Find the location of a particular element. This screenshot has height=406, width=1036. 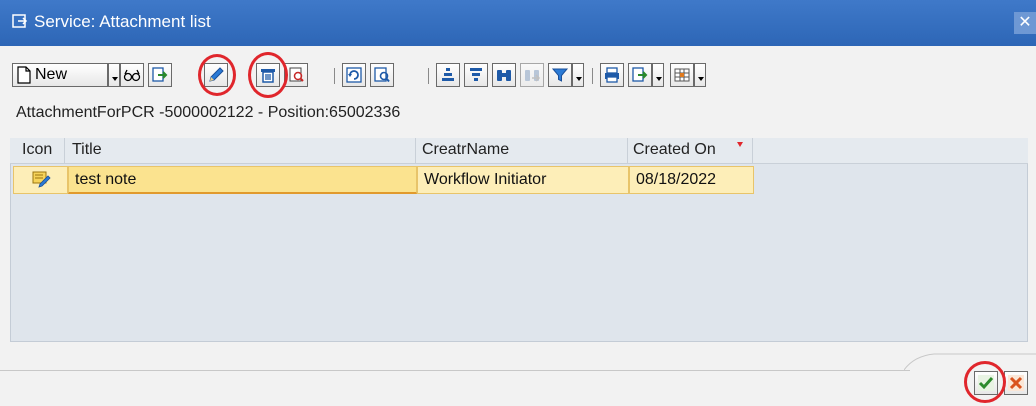

export-list-button is located at coordinates (640, 75).